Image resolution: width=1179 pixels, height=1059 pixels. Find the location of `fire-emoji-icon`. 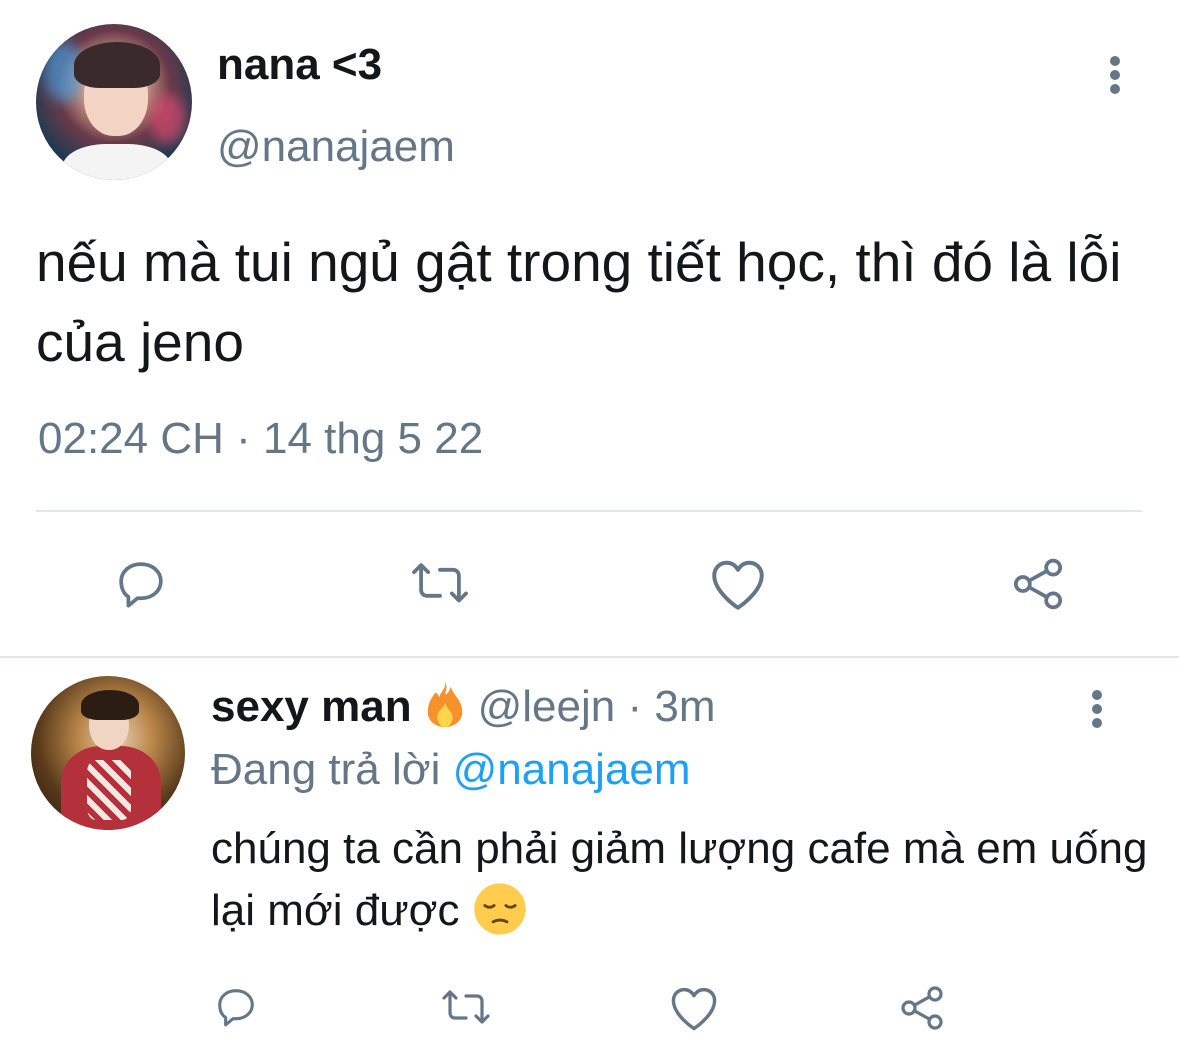

fire-emoji-icon is located at coordinates (445, 704).